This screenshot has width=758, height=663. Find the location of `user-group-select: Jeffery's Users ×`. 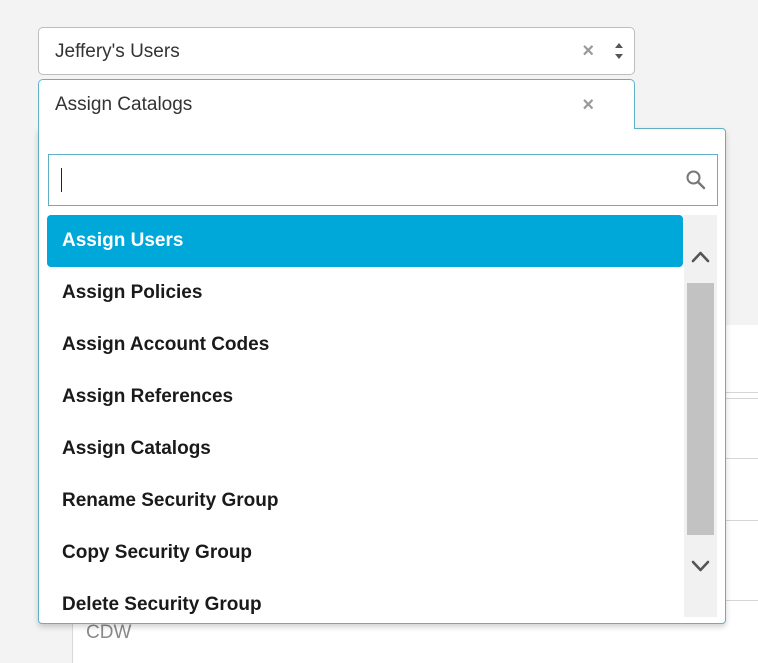

user-group-select: Jeffery's Users × is located at coordinates (336, 51).